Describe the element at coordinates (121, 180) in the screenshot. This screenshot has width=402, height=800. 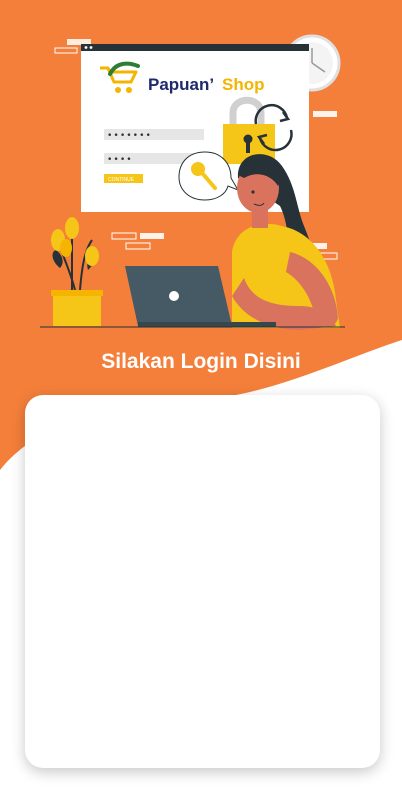
I see `continue-label: CONTINUE` at that location.